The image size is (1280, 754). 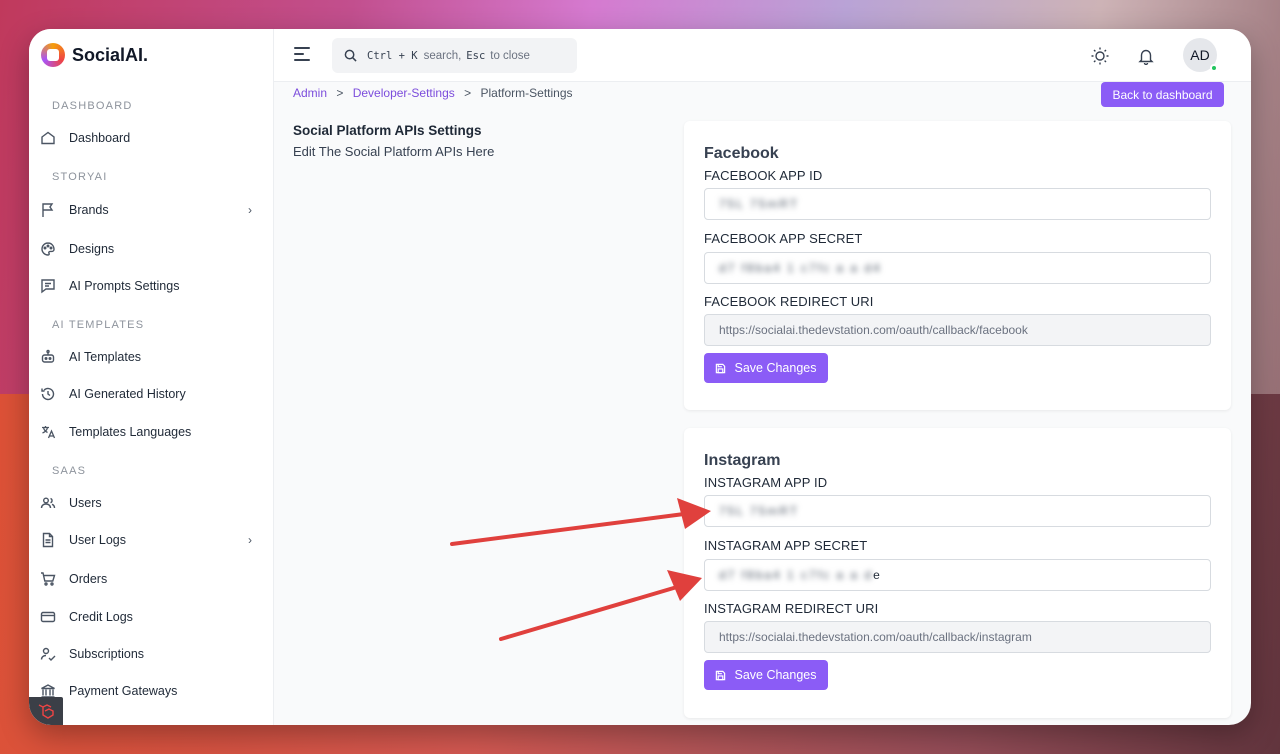 I want to click on sidebar-item-ai-generated-history: AI Generated History, so click(x=151, y=394).